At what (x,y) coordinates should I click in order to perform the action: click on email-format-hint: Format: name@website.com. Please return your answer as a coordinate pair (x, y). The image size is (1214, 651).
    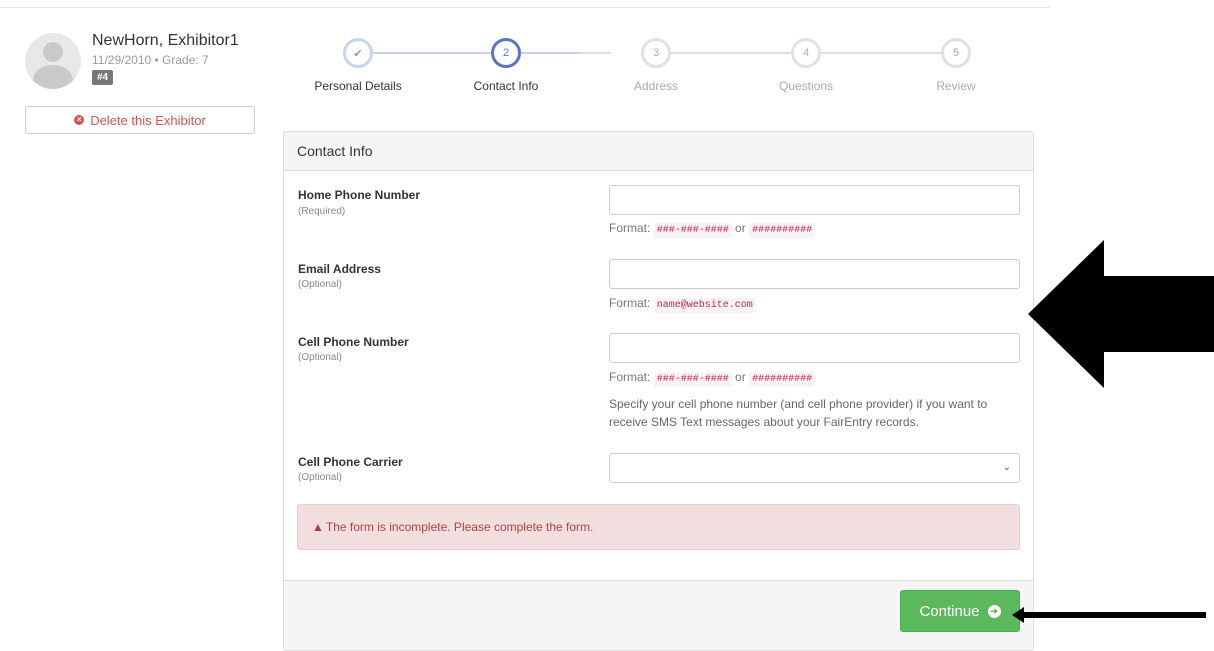
    Looking at the image, I should click on (682, 304).